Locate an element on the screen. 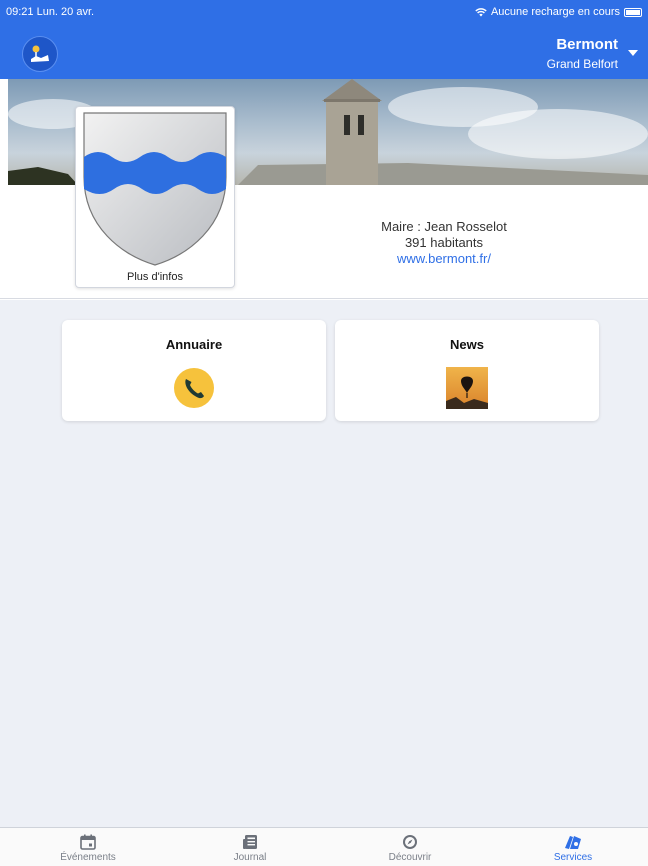 The image size is (648, 866). app-logo-icon is located at coordinates (40, 53).